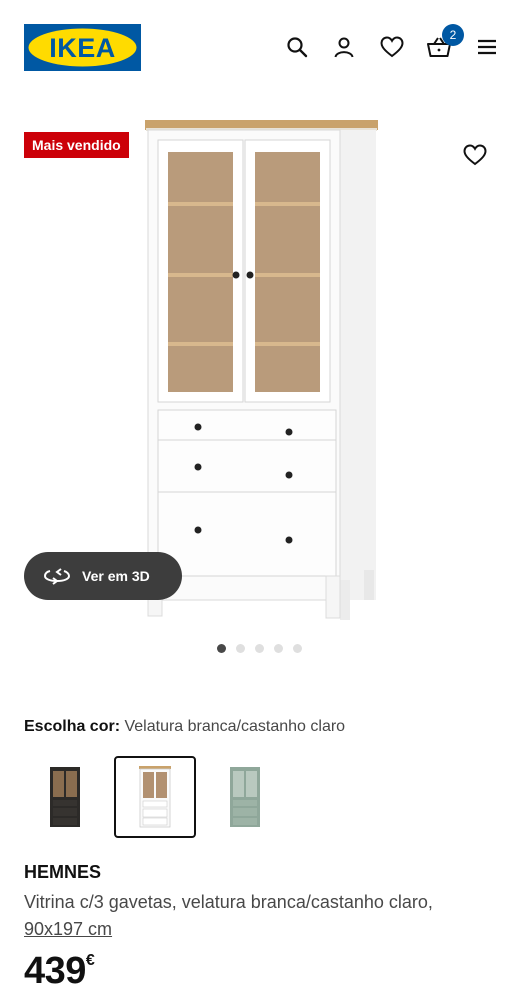 This screenshot has height=1000, width=523. I want to click on color-swatches, so click(155, 797).